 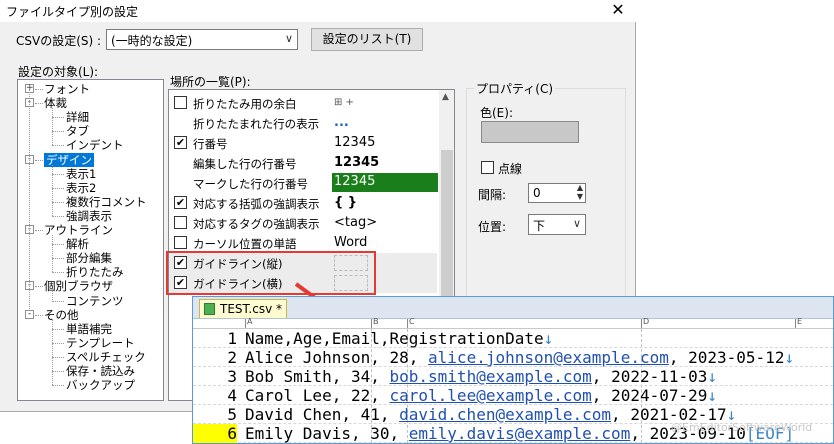 I want to click on editor-line: 1 Name,Age,Email,RegistrationDate↓, so click(x=513, y=338).